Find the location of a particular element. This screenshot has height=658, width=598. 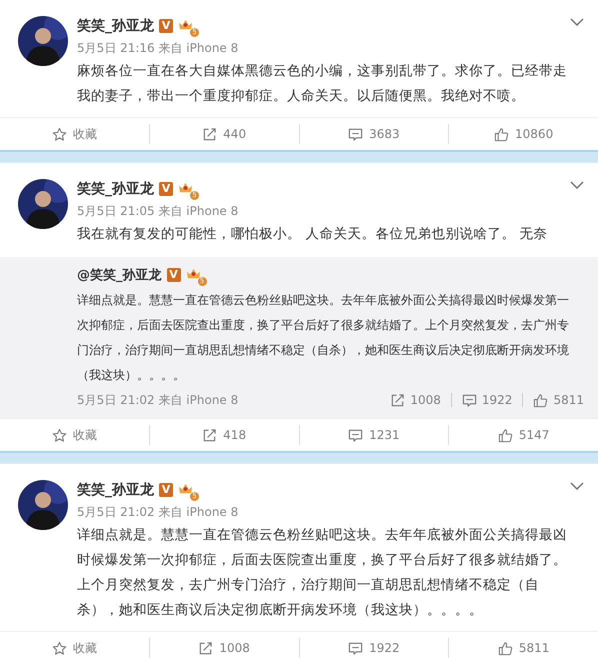

post-text: 麻烦各位一直在各大自媒体黑德云色的小编，这事别乱带了。求你了。已经带走我的妻子，带出一个重度抑郁症。人命关天。以后随便黑。我绝对不喷。 is located at coordinates (322, 84).